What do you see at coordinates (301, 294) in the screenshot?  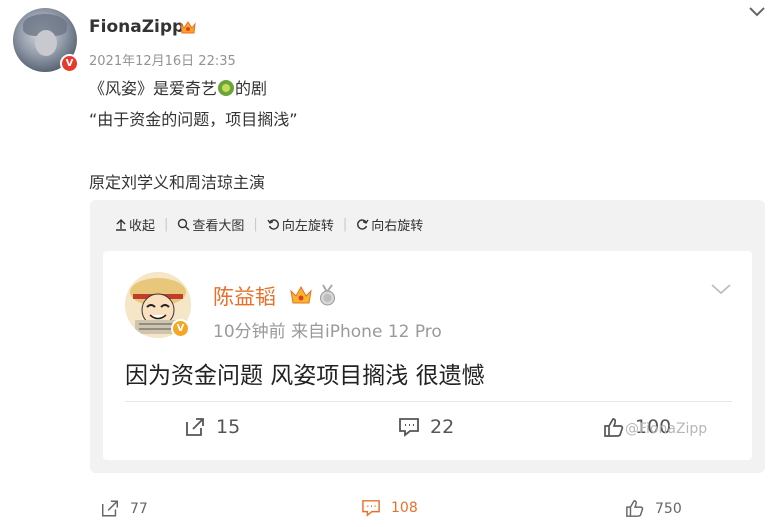 I see `crown-level-icon` at bounding box center [301, 294].